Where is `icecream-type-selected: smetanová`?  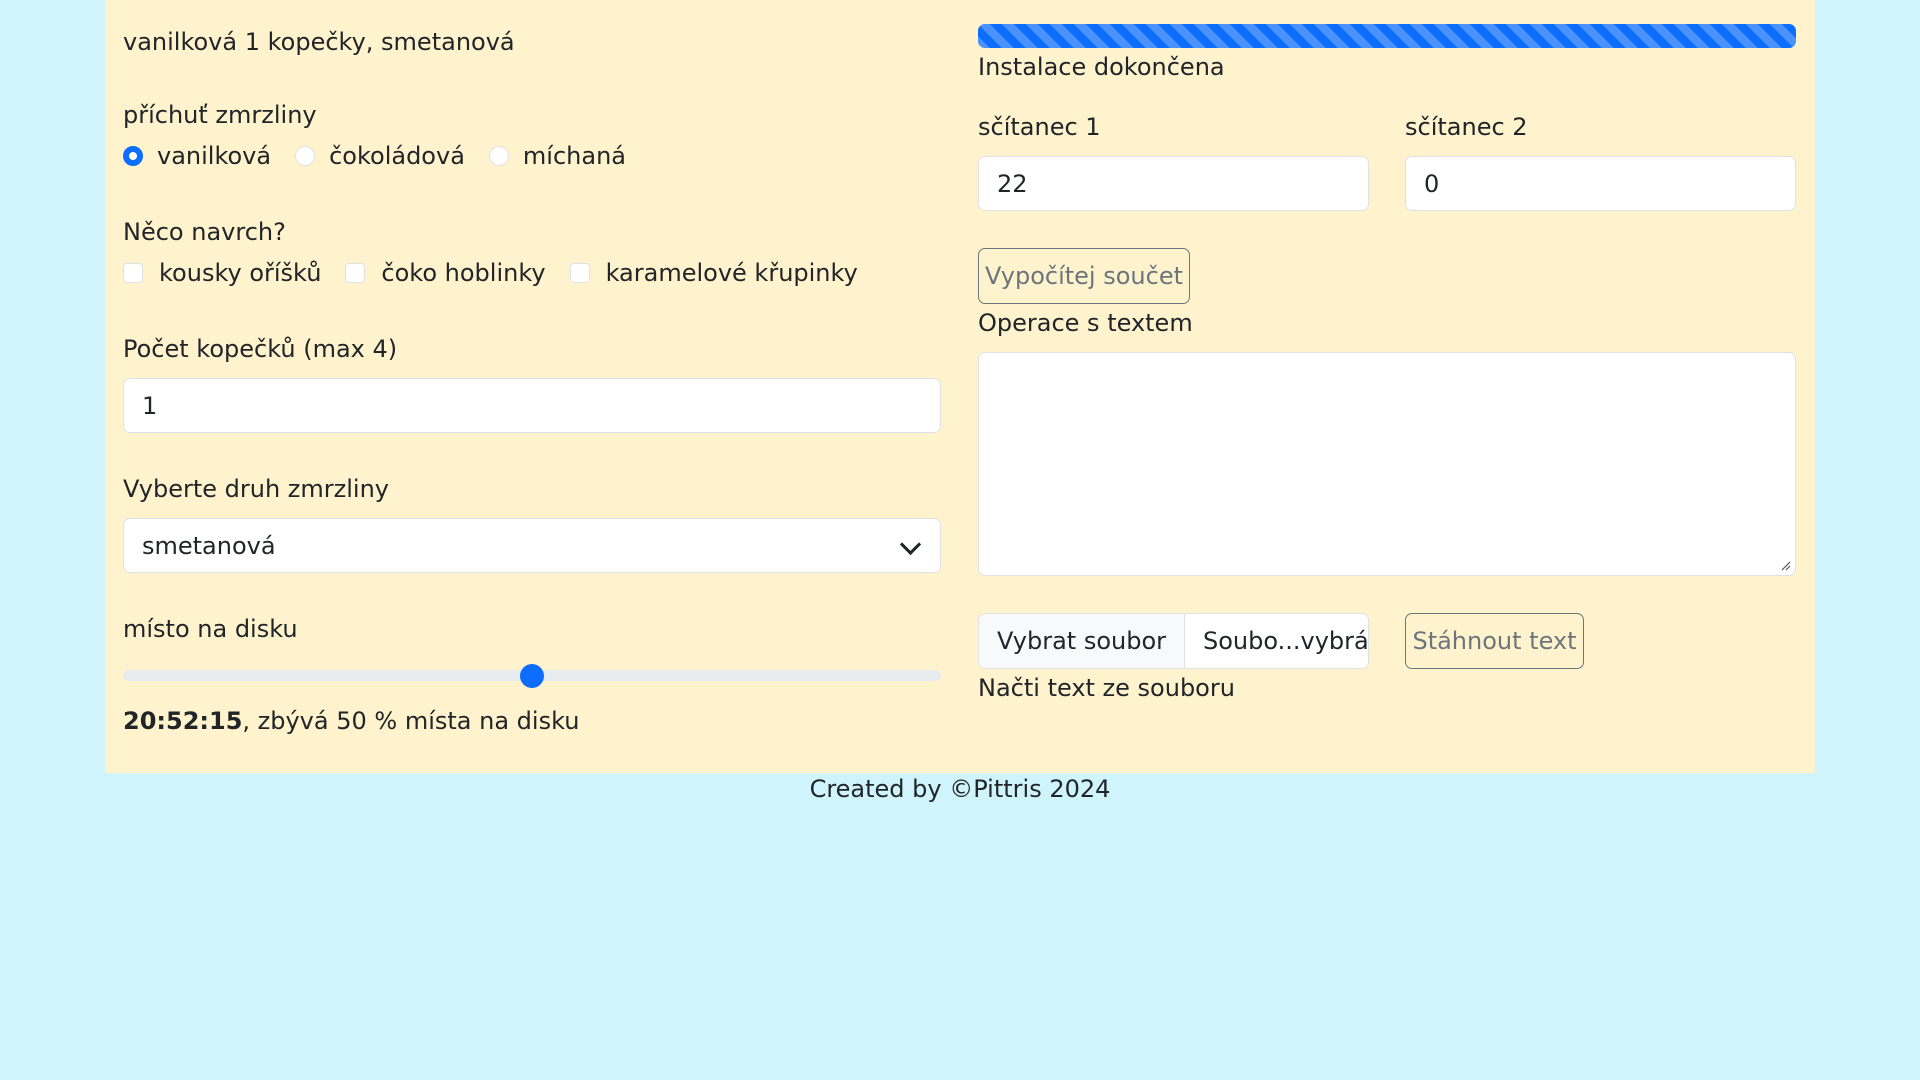 icecream-type-selected: smetanová is located at coordinates (209, 545).